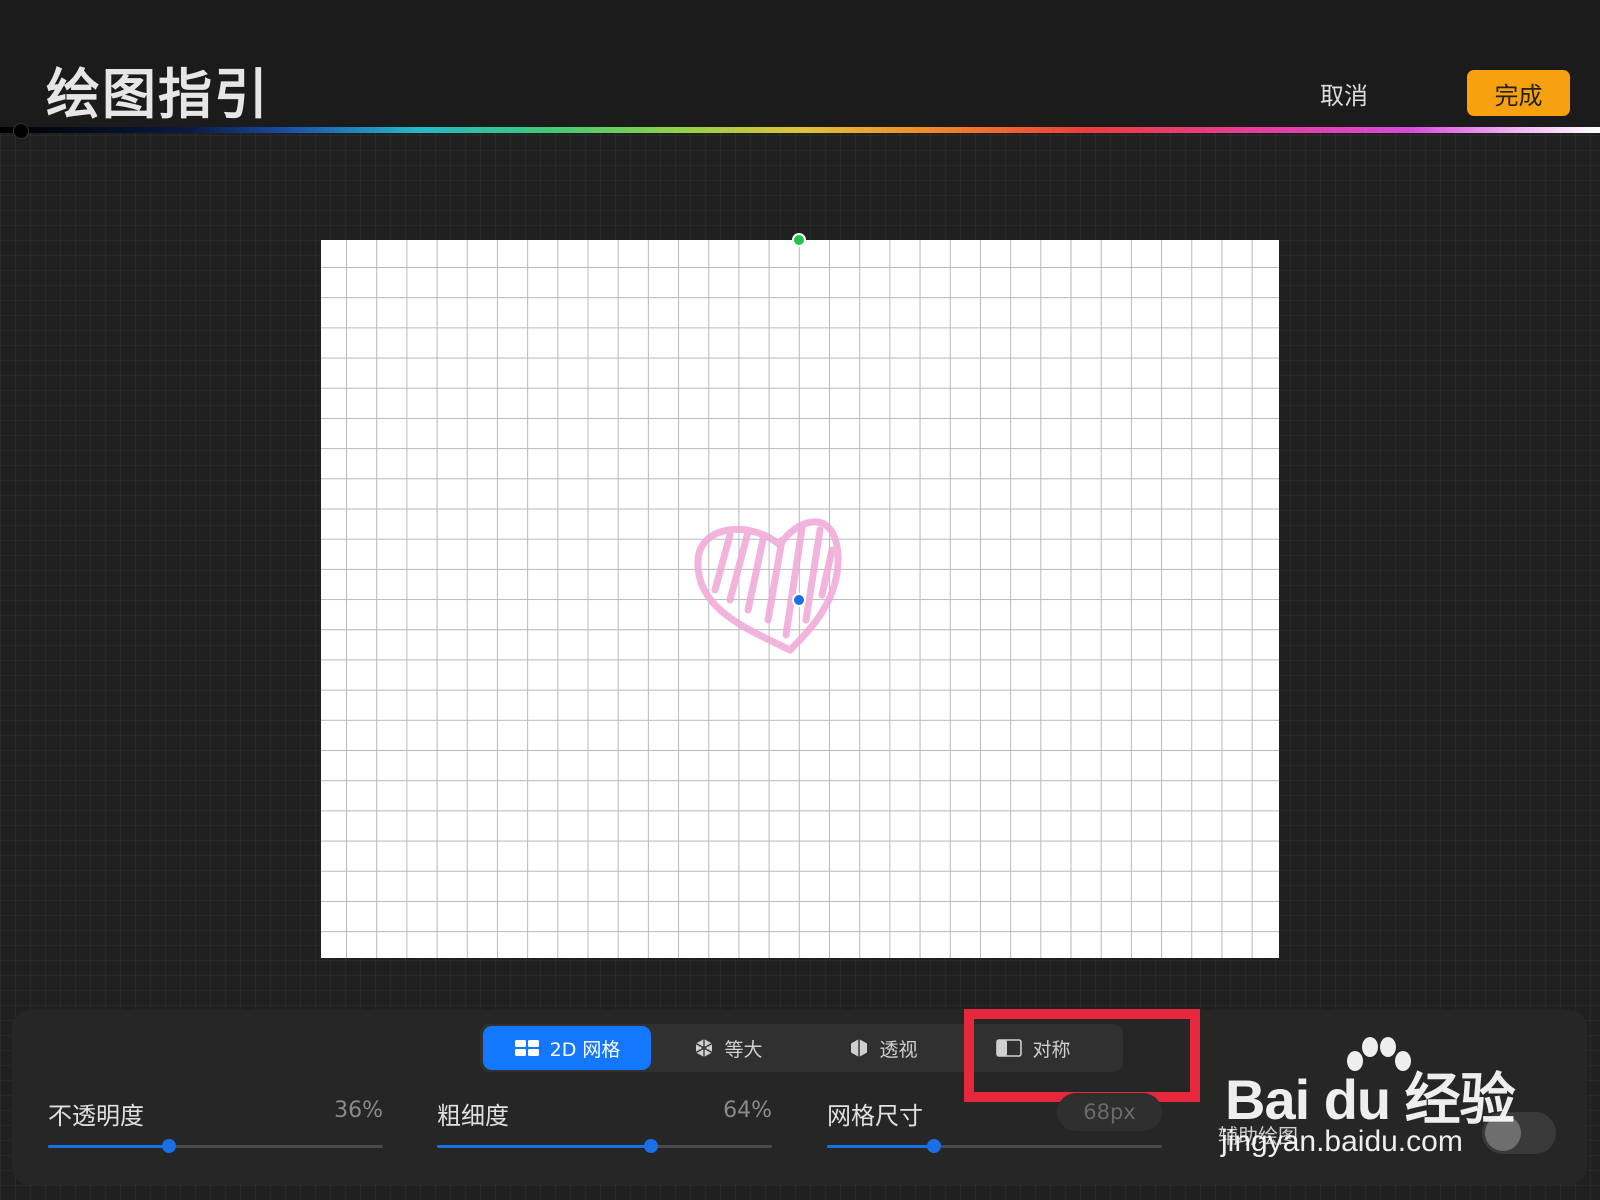 Image resolution: width=1600 pixels, height=1200 pixels. Describe the element at coordinates (799, 240) in the screenshot. I see `rotation-handle` at that location.